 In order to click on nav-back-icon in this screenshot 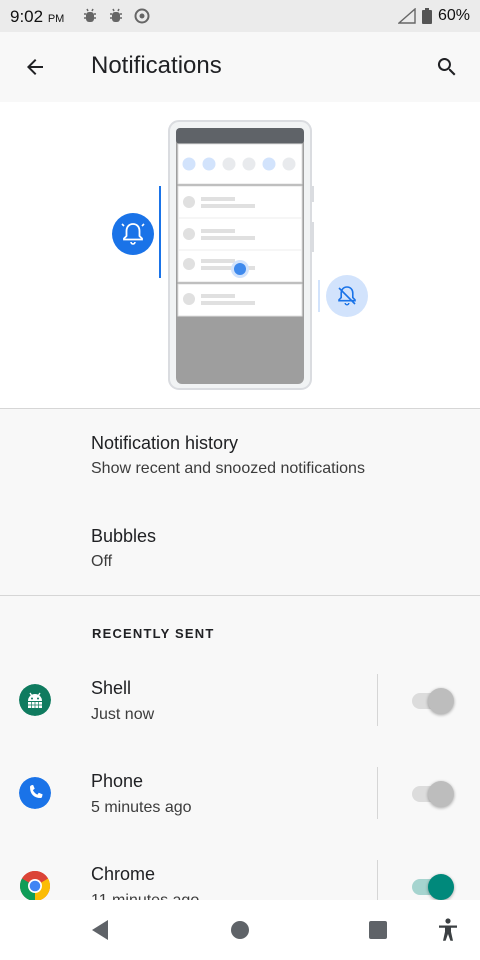, I will do `click(100, 930)`.